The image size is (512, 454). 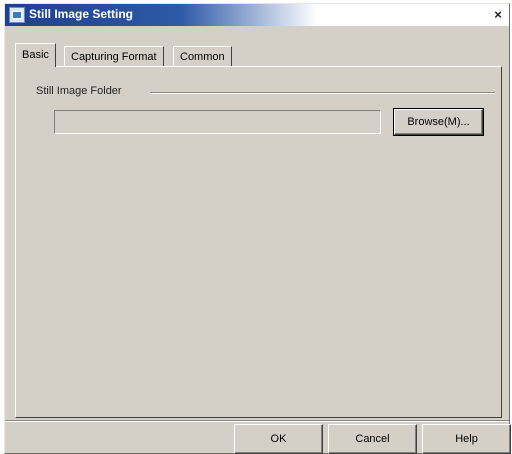 What do you see at coordinates (35, 55) in the screenshot?
I see `tab-basic: Basic` at bounding box center [35, 55].